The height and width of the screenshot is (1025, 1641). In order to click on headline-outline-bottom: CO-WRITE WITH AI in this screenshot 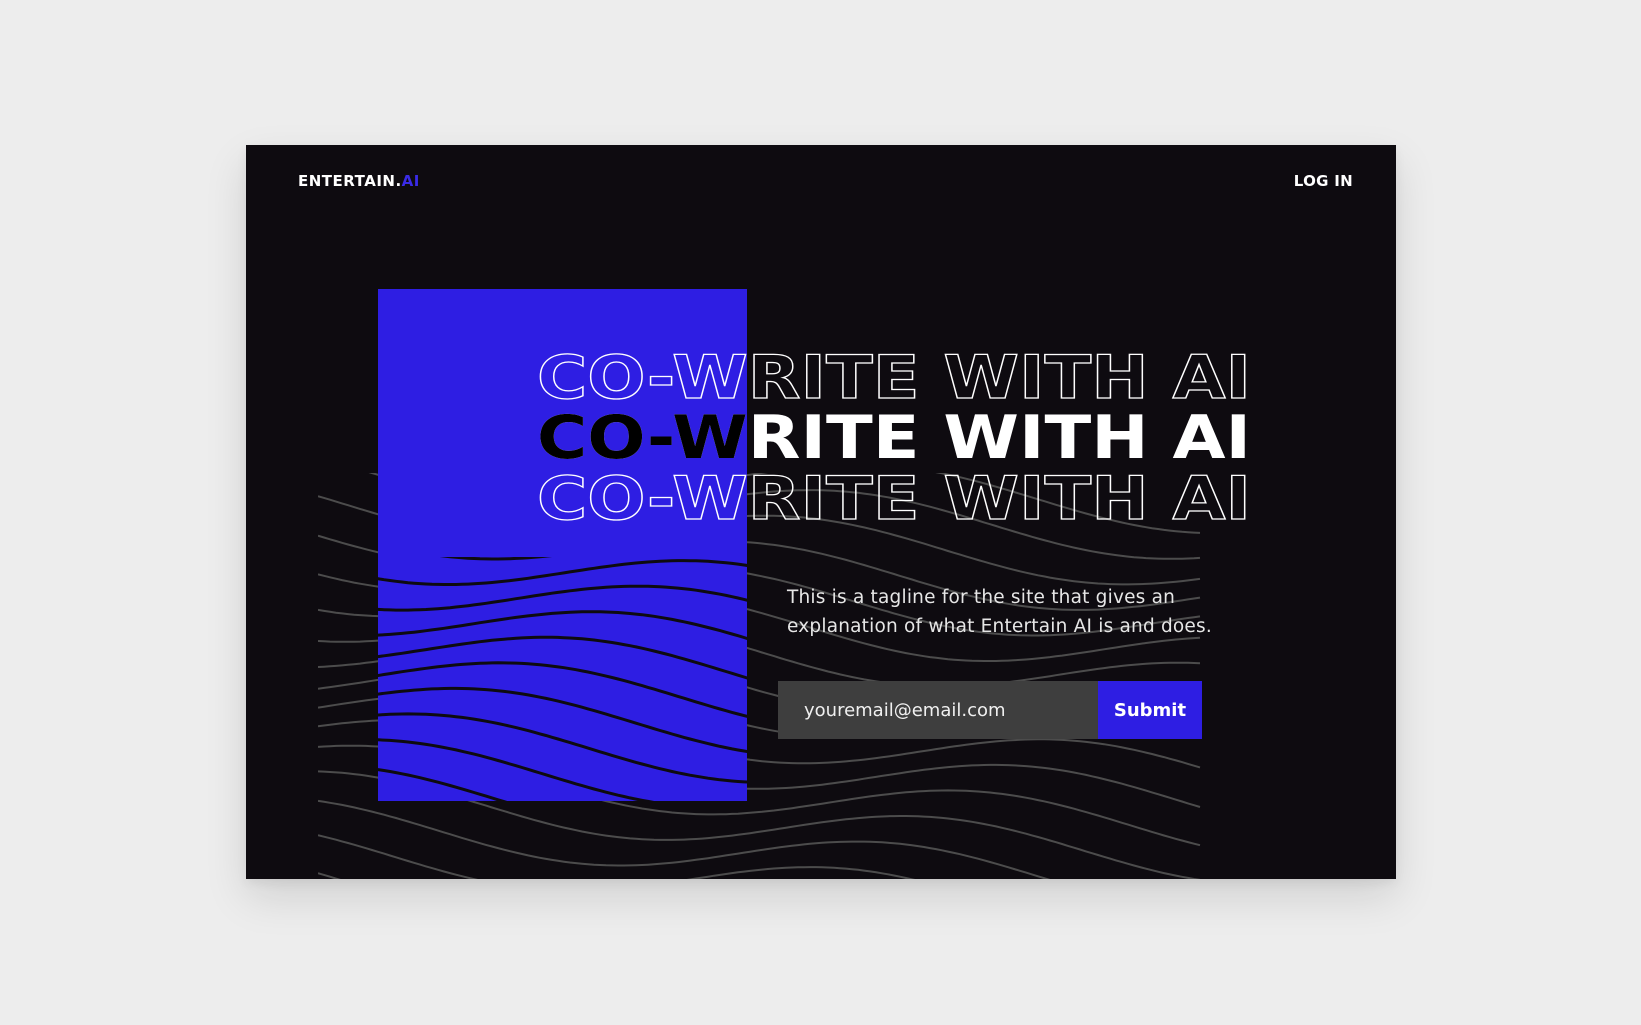, I will do `click(894, 499)`.